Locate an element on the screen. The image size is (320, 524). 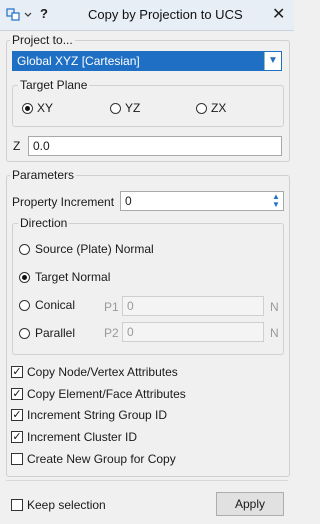
apply-button: Apply is located at coordinates (250, 504).